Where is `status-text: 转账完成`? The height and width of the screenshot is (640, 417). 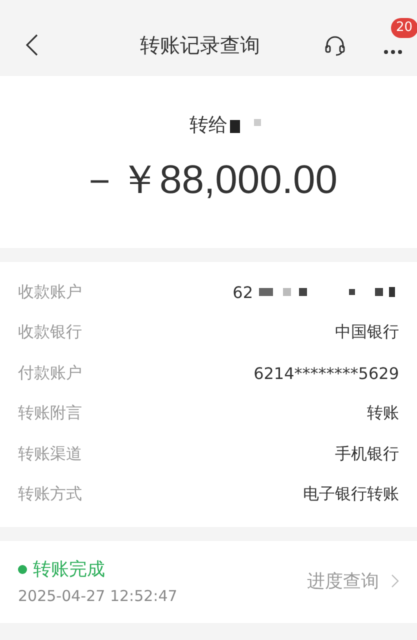 status-text: 转账完成 is located at coordinates (69, 569).